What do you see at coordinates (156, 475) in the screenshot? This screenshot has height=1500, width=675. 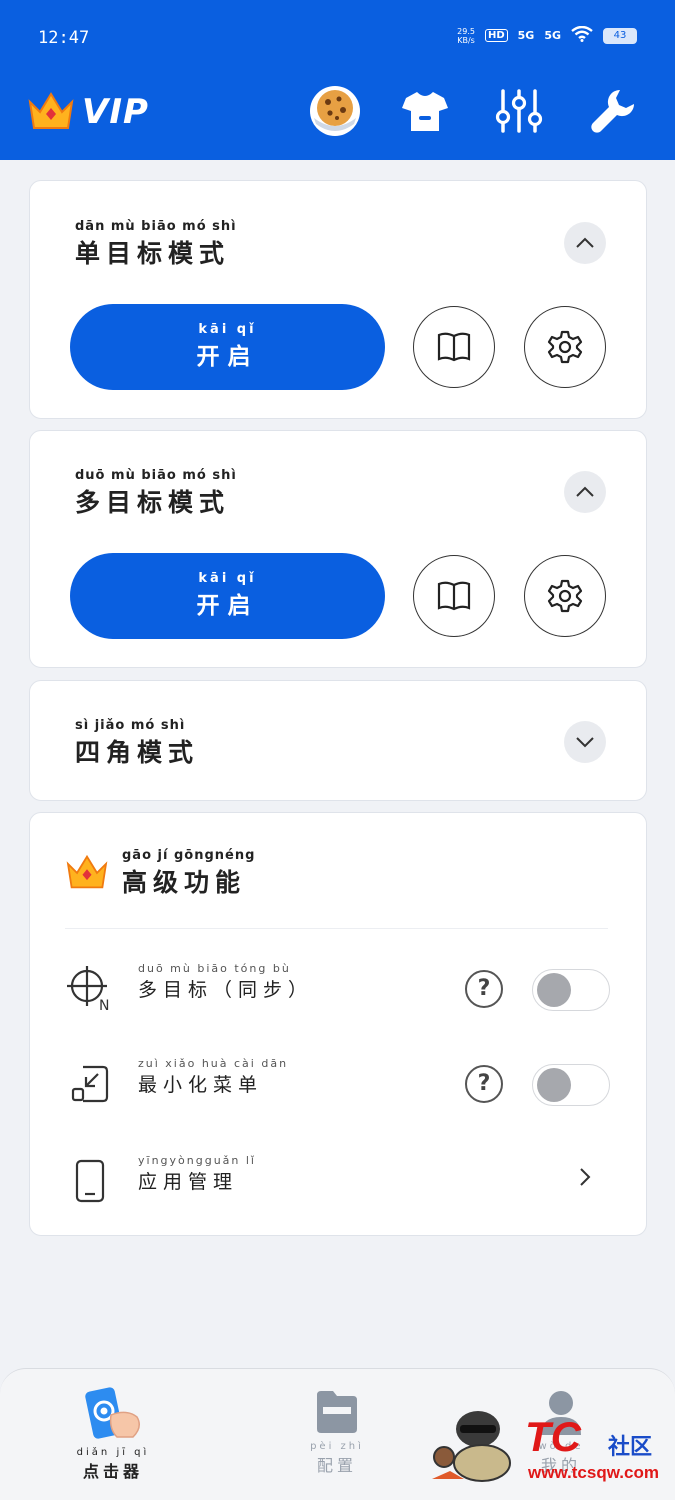 I see `multi-target-pinyin: duō mù biāo mó shì` at bounding box center [156, 475].